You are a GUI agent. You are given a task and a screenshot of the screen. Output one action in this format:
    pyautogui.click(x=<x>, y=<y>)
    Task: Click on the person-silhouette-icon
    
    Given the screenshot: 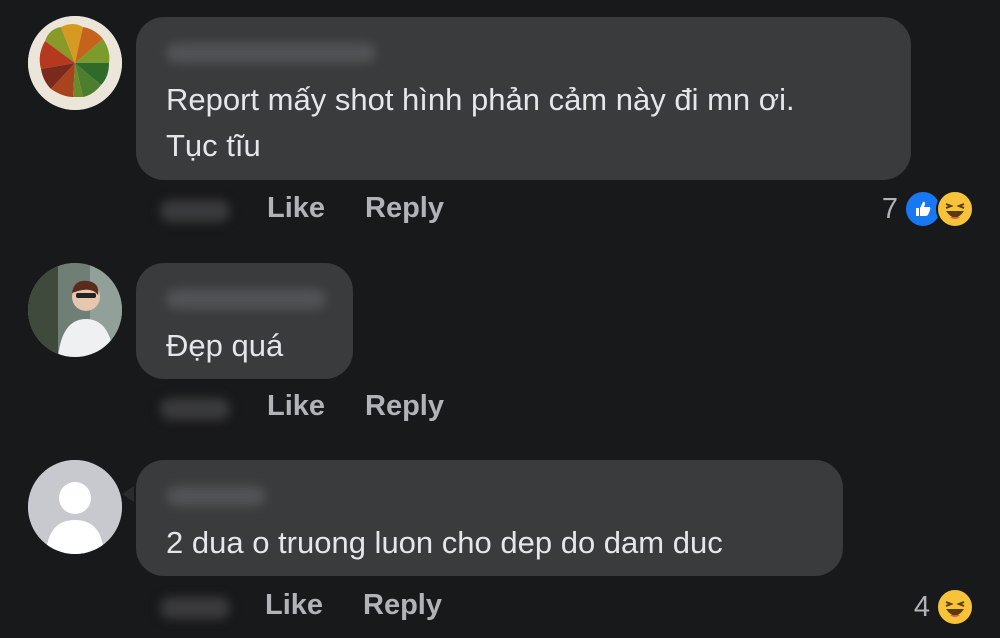 What is the action you would take?
    pyautogui.click(x=75, y=507)
    